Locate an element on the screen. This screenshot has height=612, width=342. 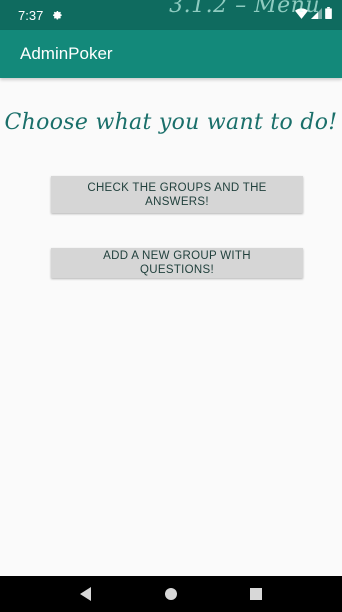
back-button is located at coordinates (86, 594).